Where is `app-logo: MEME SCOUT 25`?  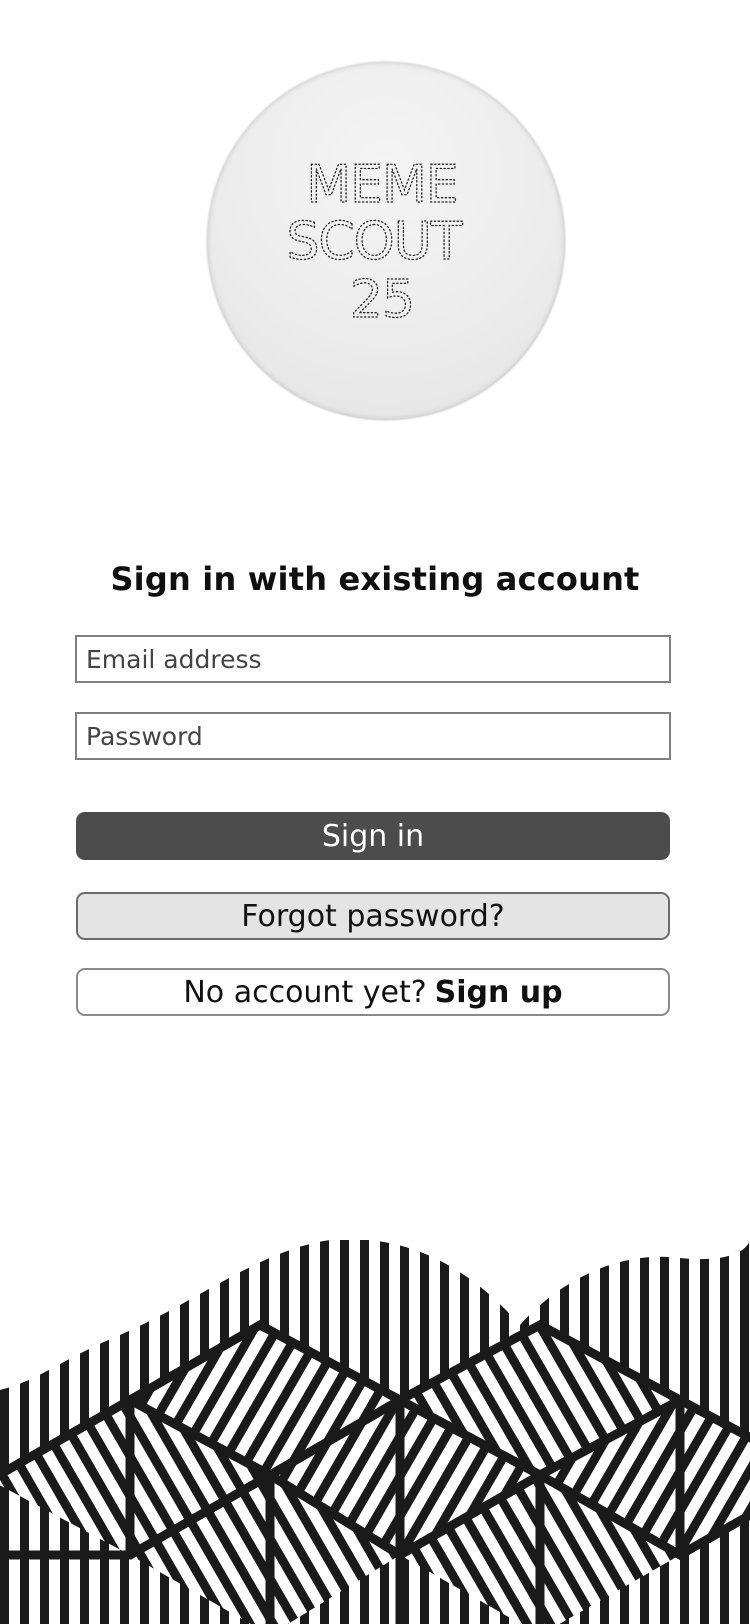
app-logo: MEME SCOUT 25 is located at coordinates (386, 241).